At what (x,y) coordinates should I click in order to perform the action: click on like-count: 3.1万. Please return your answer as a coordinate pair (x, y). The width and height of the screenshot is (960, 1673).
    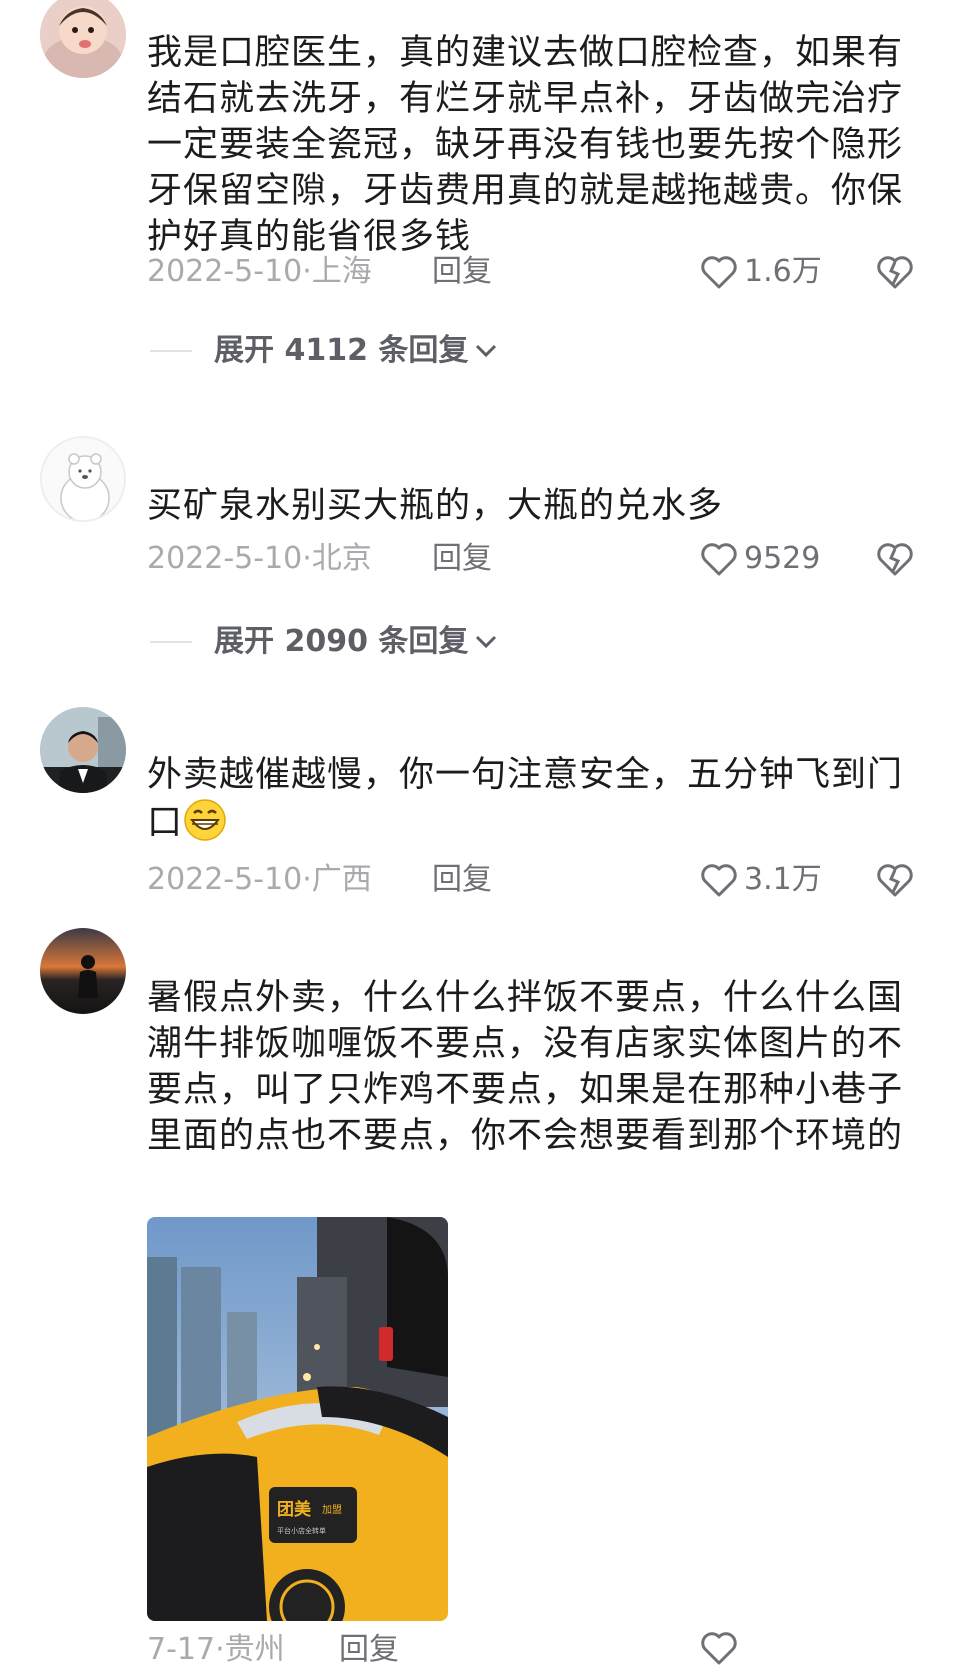
    Looking at the image, I should click on (783, 879).